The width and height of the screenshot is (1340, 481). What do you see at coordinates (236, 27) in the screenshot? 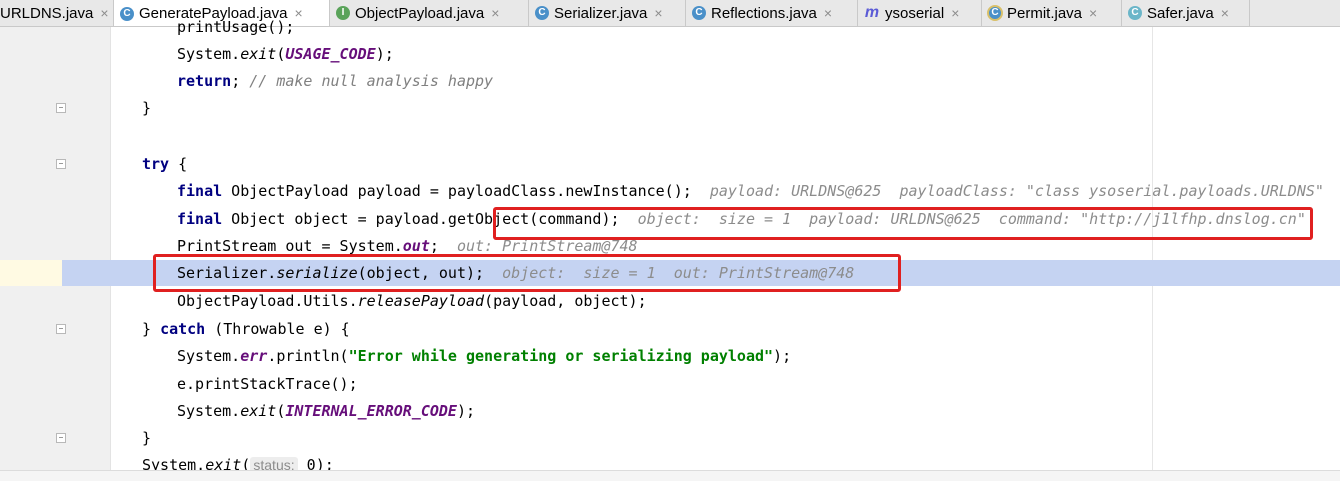
I see `code-line: printUsage();` at bounding box center [236, 27].